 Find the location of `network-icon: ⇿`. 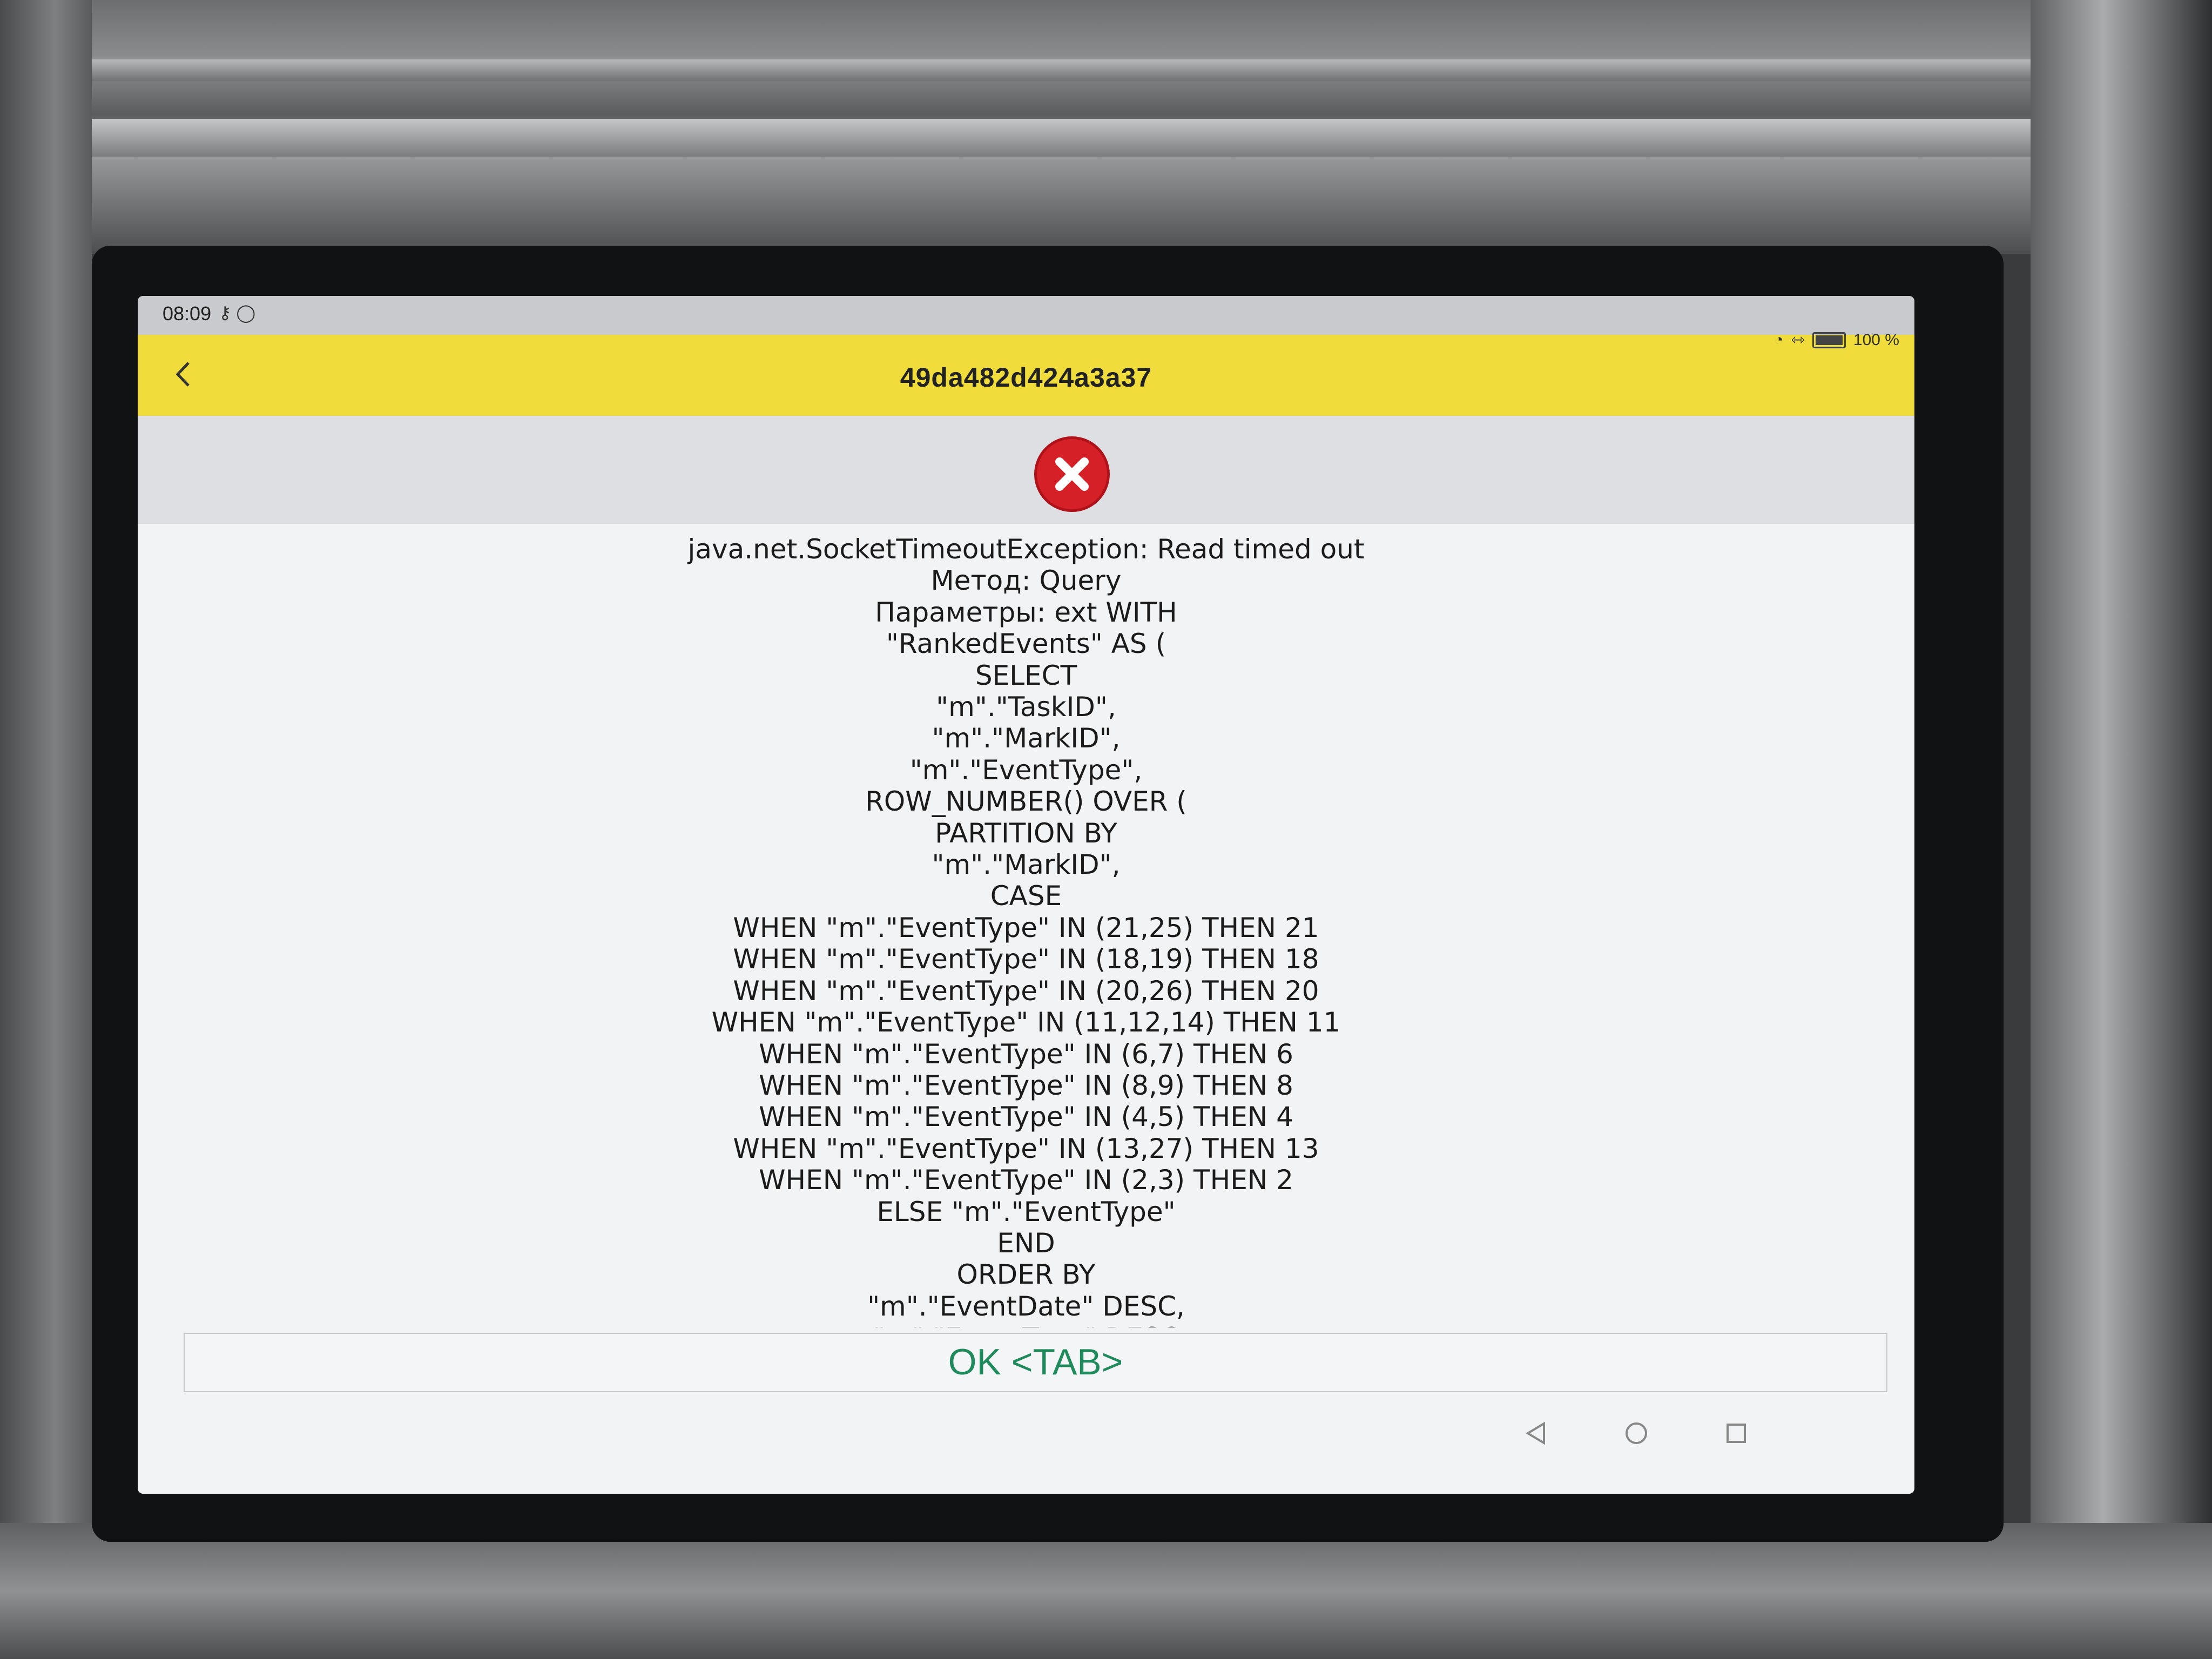

network-icon: ⇿ is located at coordinates (1798, 340).